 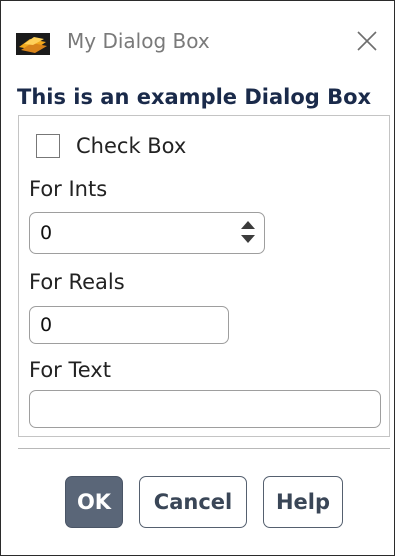 I want to click on close-icon, so click(x=367, y=43).